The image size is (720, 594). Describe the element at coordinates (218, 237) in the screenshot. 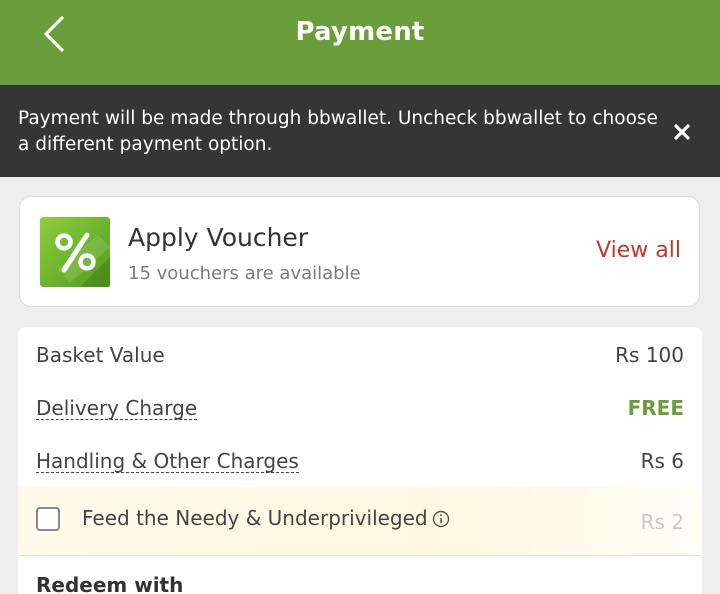

I see `voucher-title: Apply Voucher` at that location.